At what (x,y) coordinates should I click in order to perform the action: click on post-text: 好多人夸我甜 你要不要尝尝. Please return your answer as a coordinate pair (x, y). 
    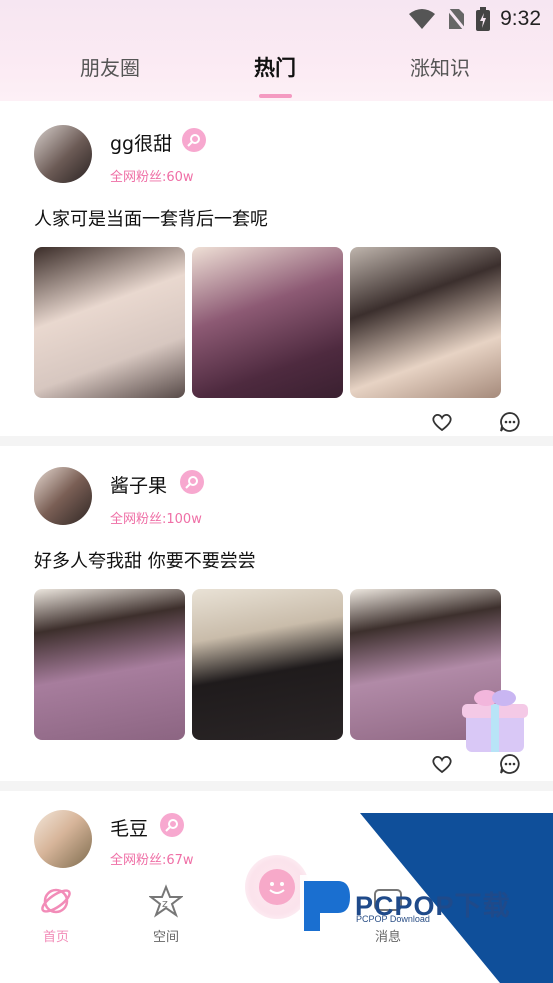
    Looking at the image, I should click on (145, 561).